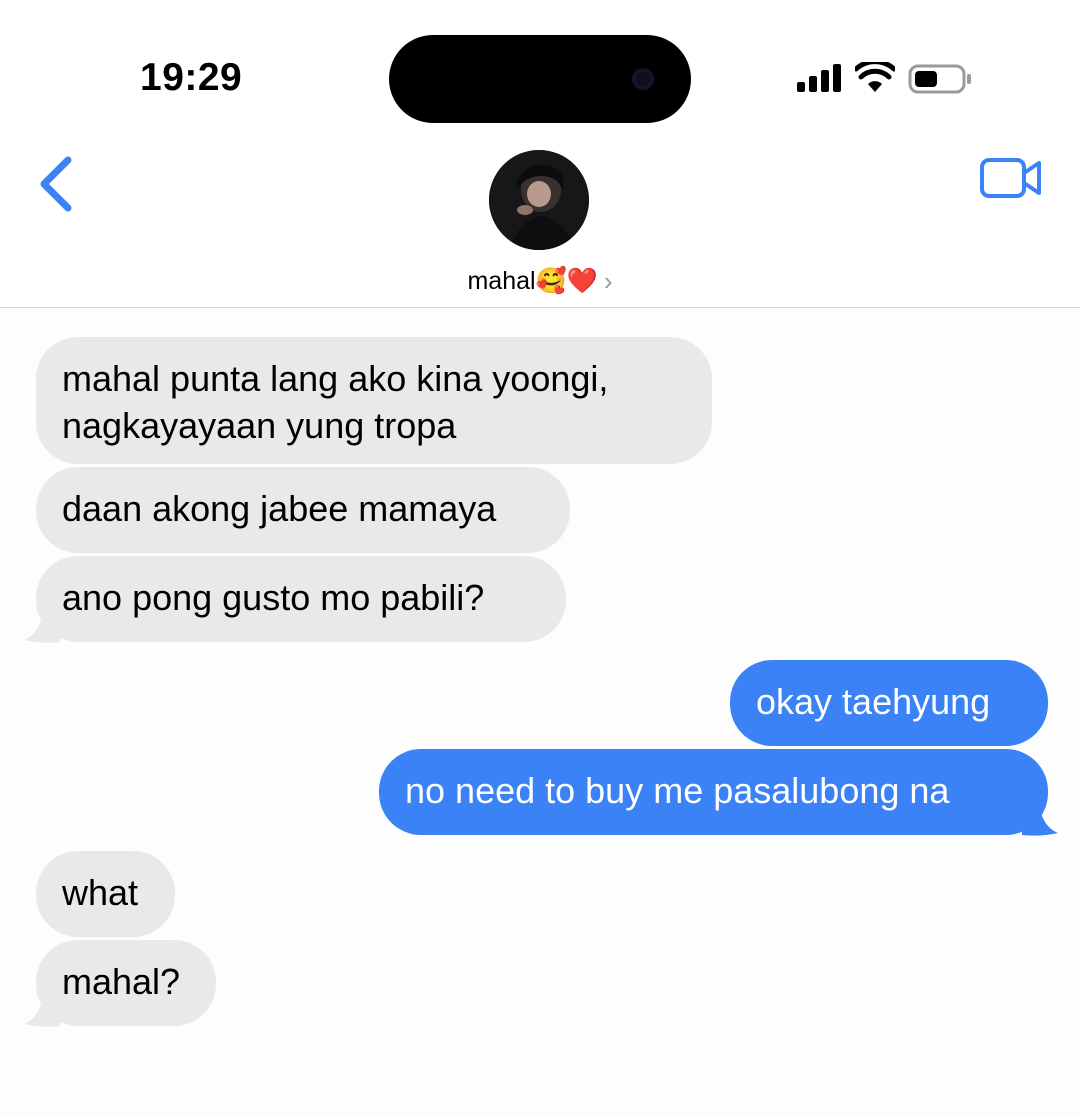  What do you see at coordinates (56, 186) in the screenshot?
I see `back-button` at bounding box center [56, 186].